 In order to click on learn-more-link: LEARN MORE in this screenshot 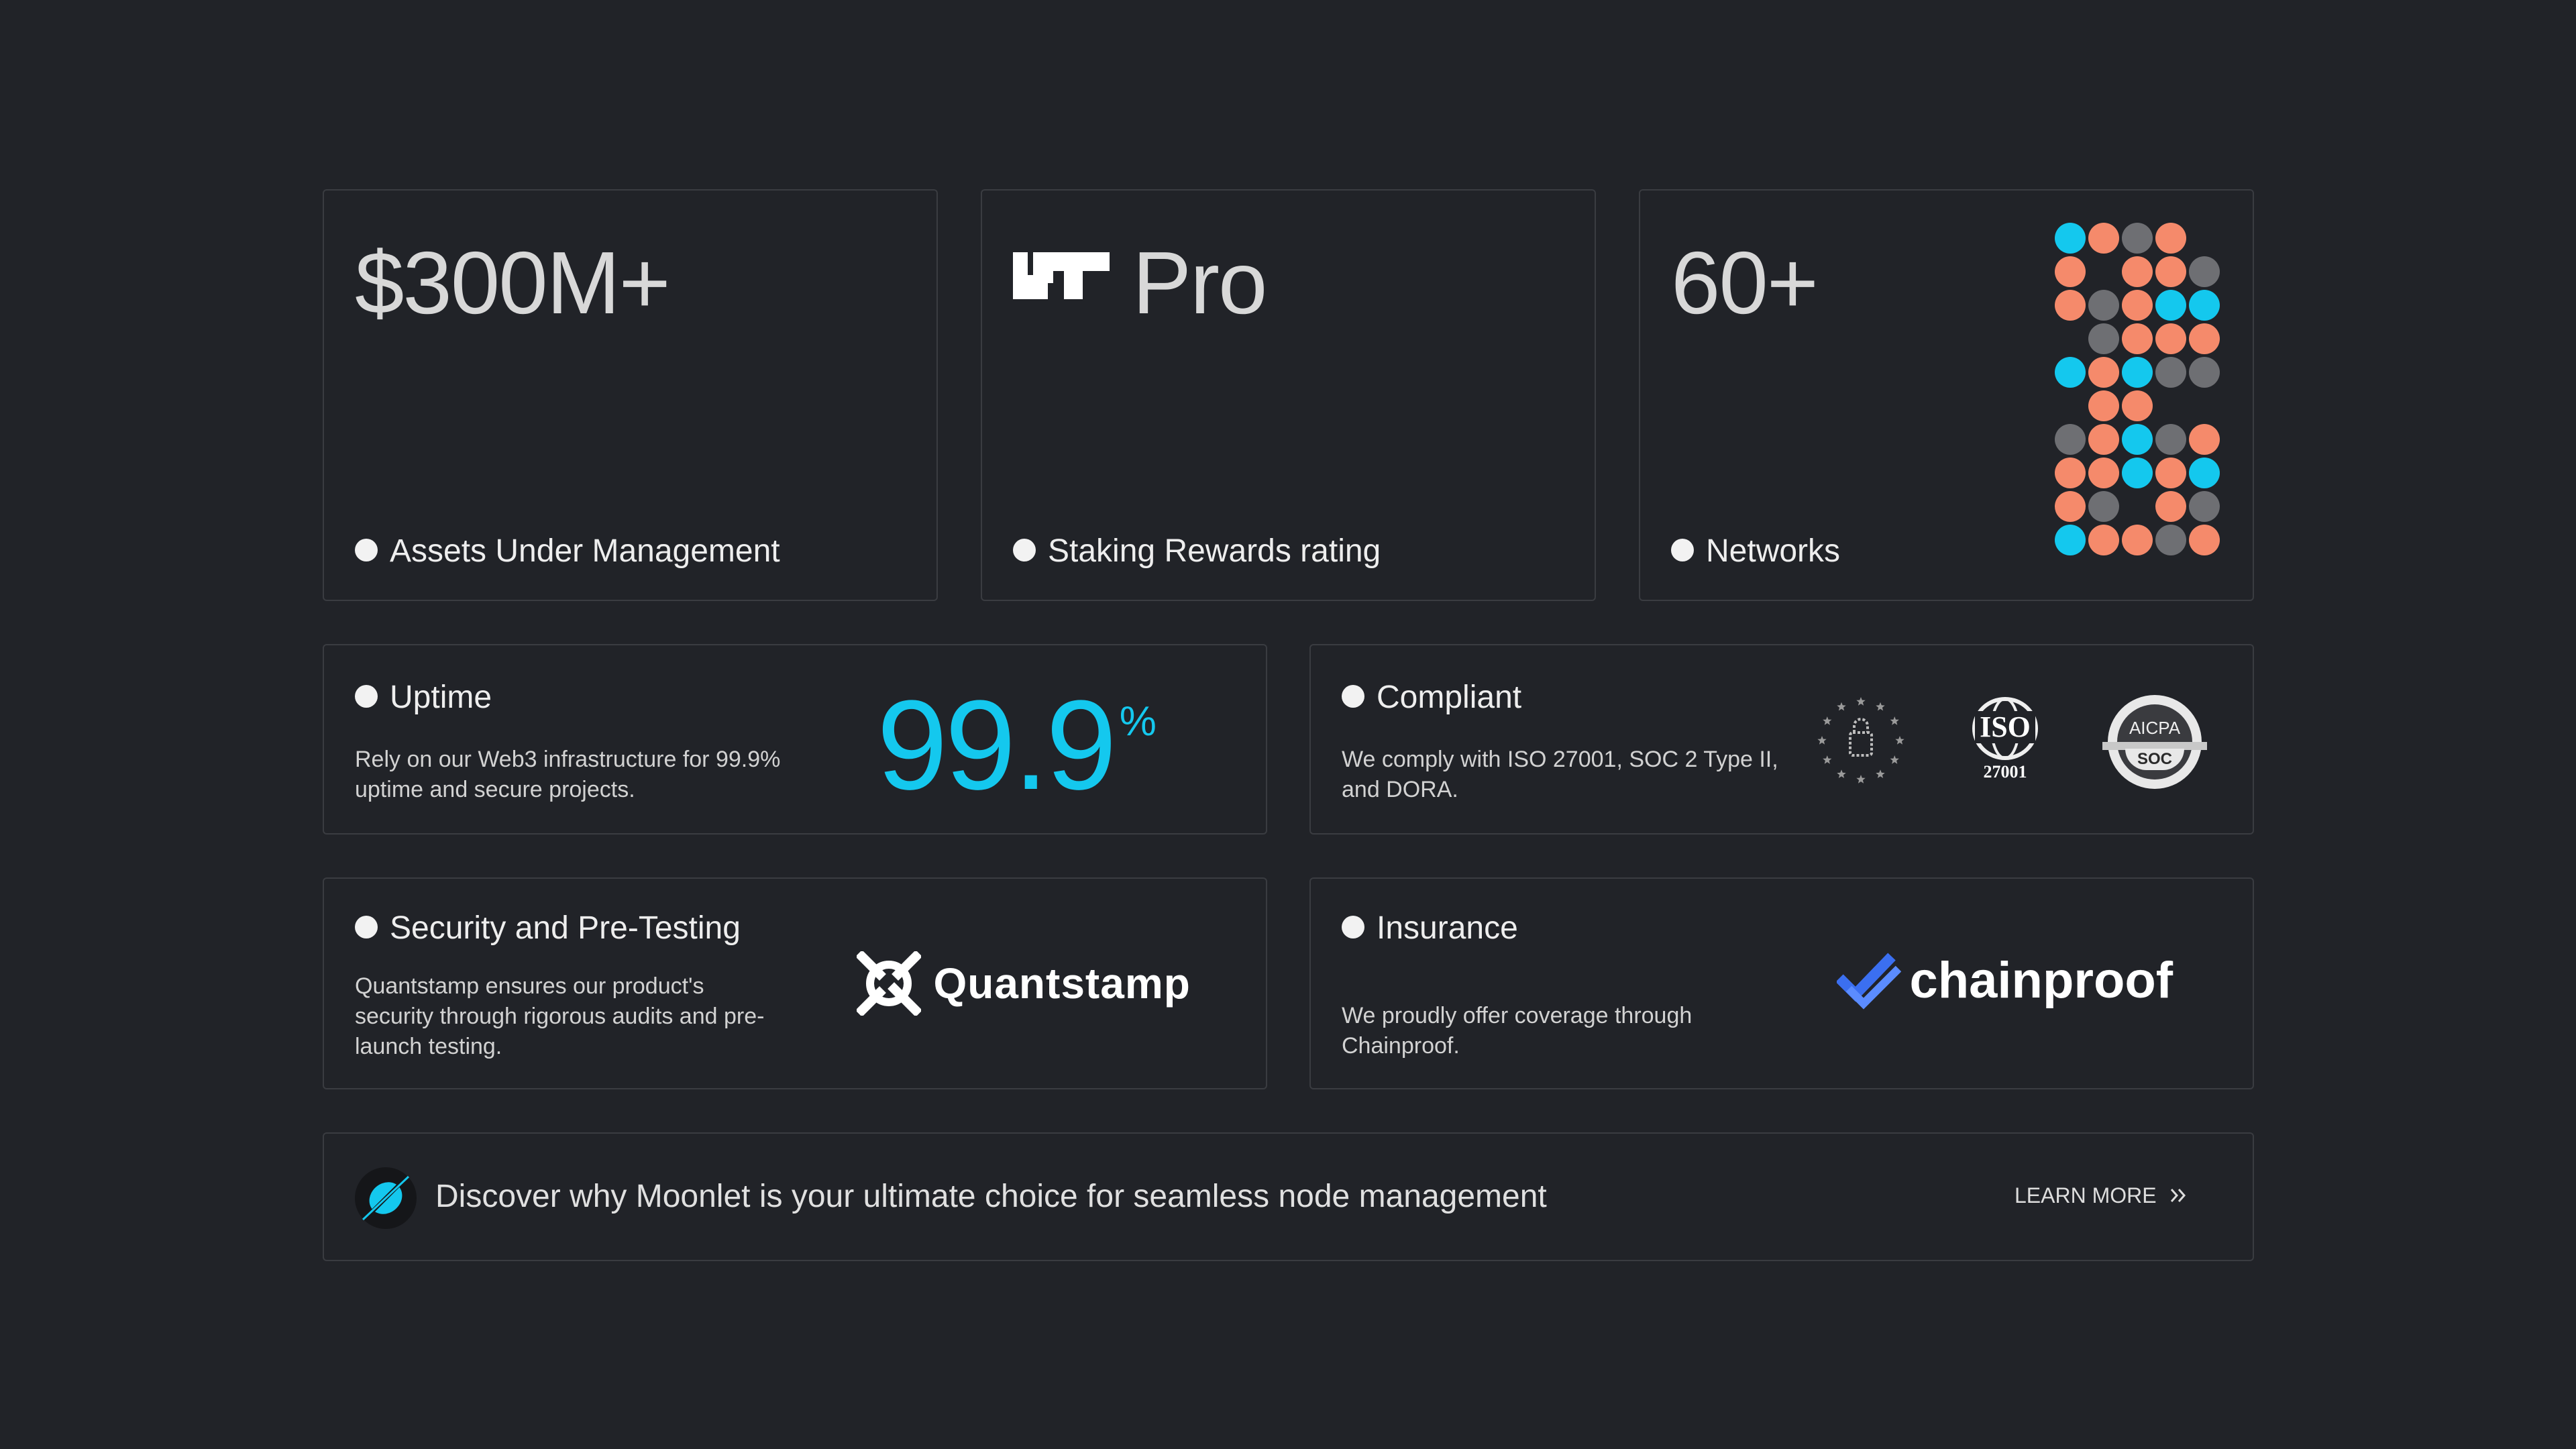, I will do `click(2102, 1195)`.